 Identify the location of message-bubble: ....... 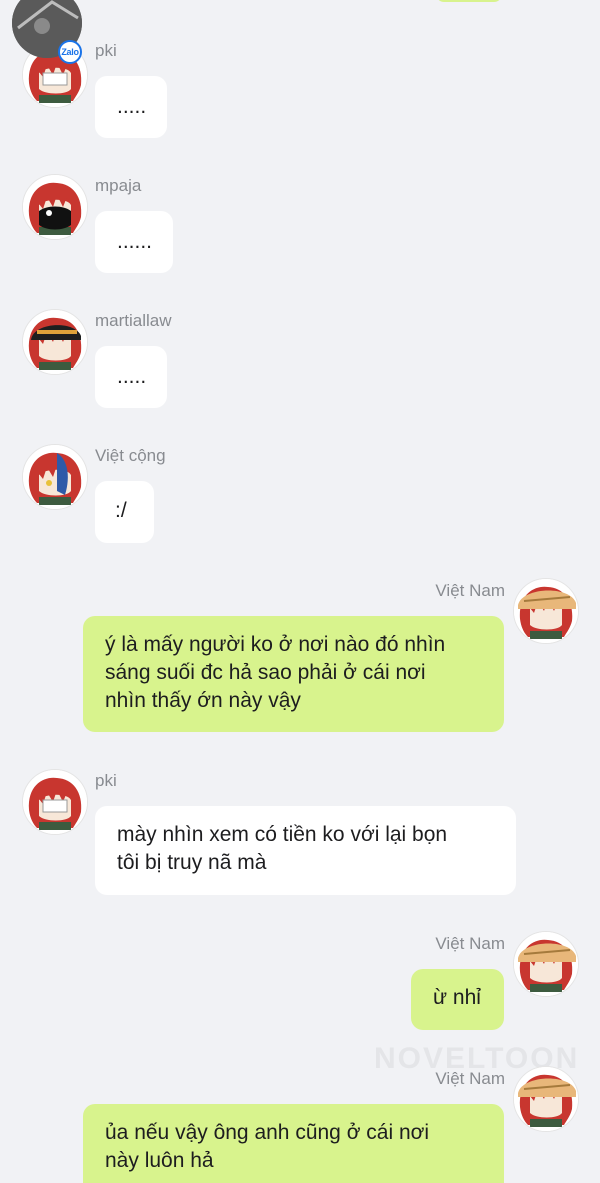
(134, 242).